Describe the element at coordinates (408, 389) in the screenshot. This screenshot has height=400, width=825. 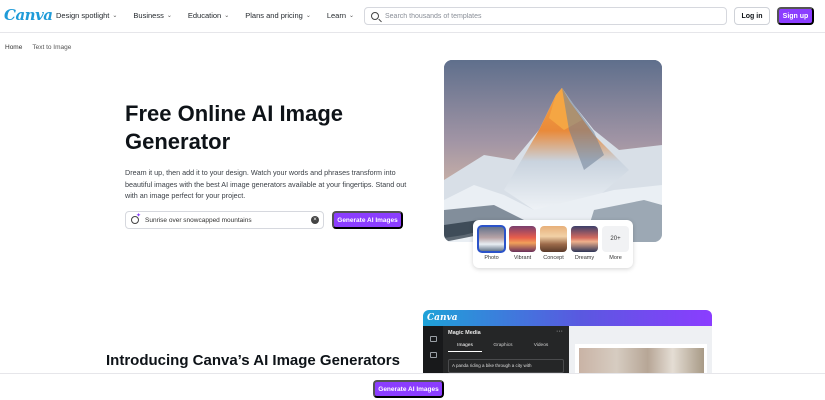
I see `bottom-generate-button: Generate AI Images` at that location.